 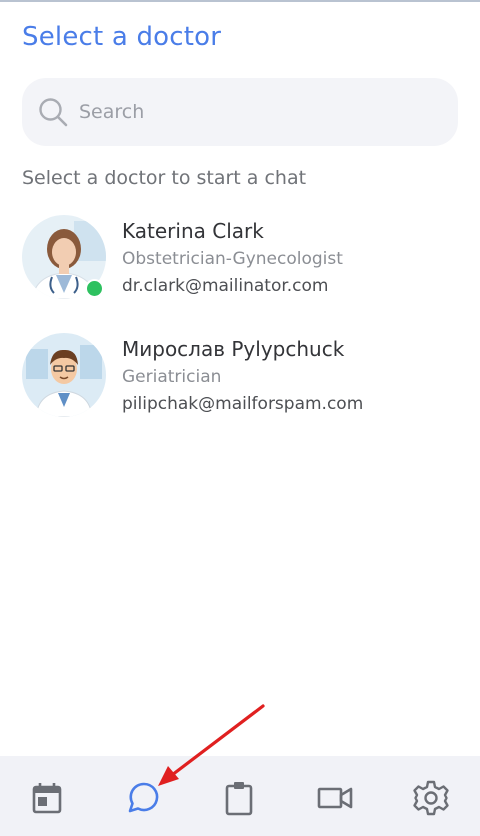 I want to click on search-icon, so click(x=53, y=112).